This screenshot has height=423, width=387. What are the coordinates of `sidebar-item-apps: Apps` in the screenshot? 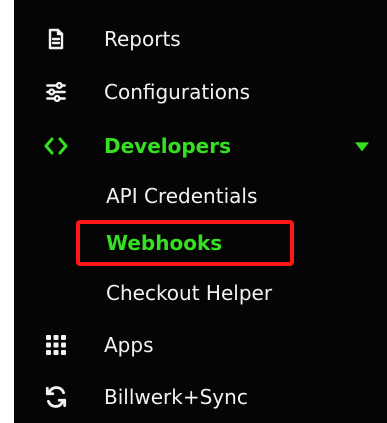 It's located at (200, 345).